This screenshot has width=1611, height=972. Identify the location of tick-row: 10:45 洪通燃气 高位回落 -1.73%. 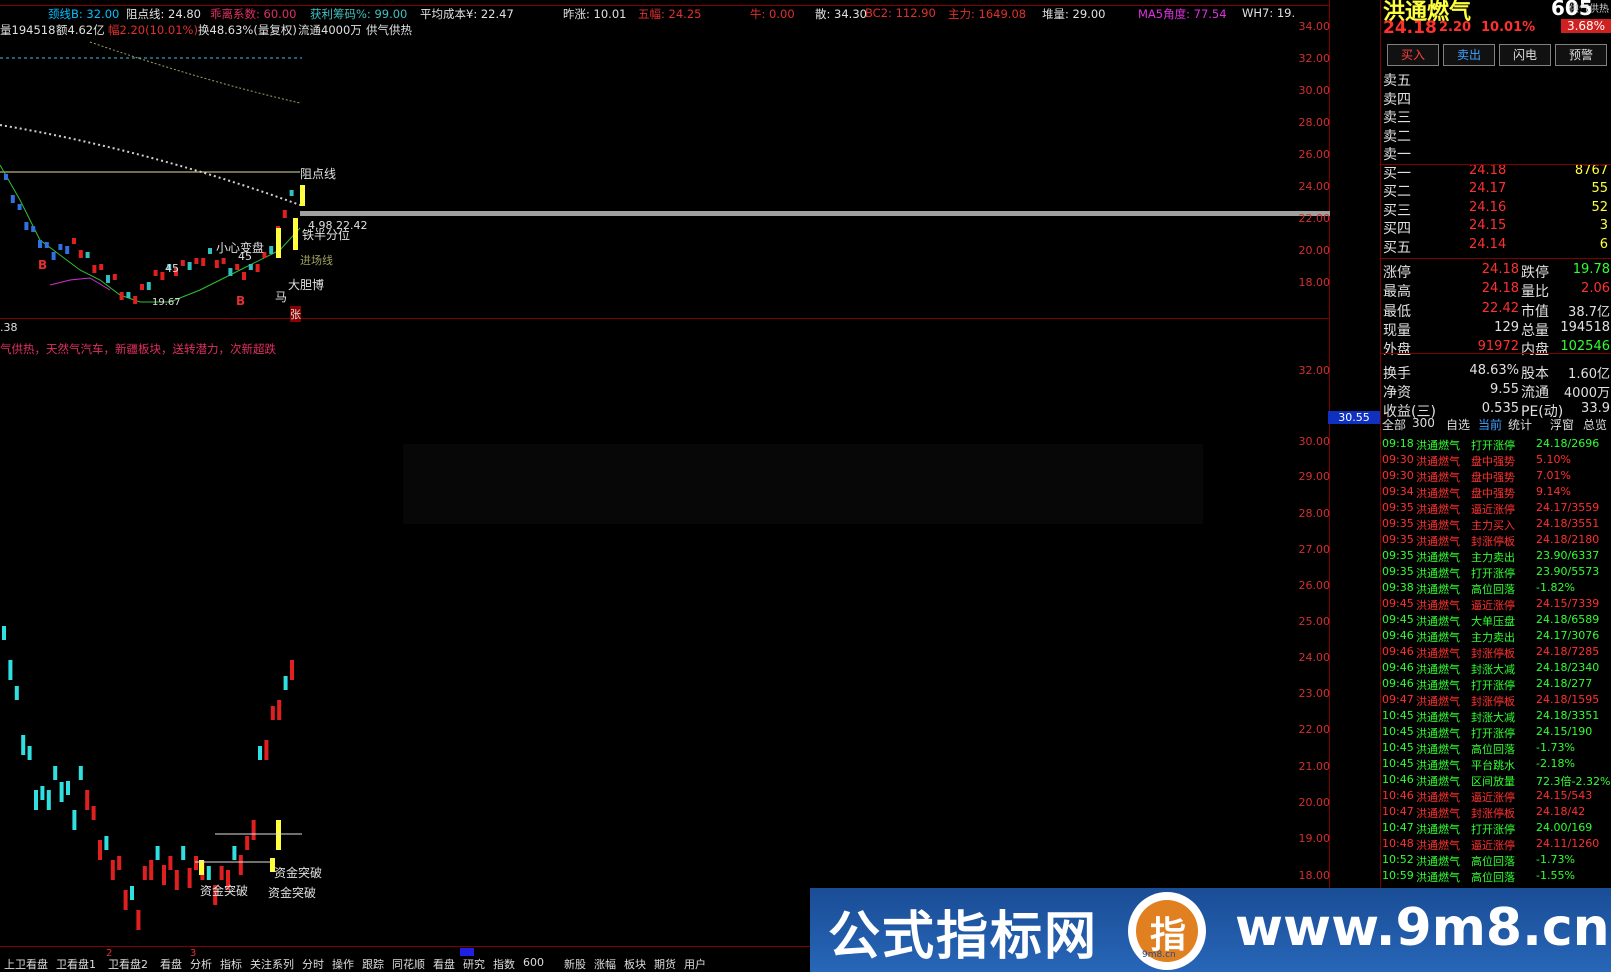
(1495, 749).